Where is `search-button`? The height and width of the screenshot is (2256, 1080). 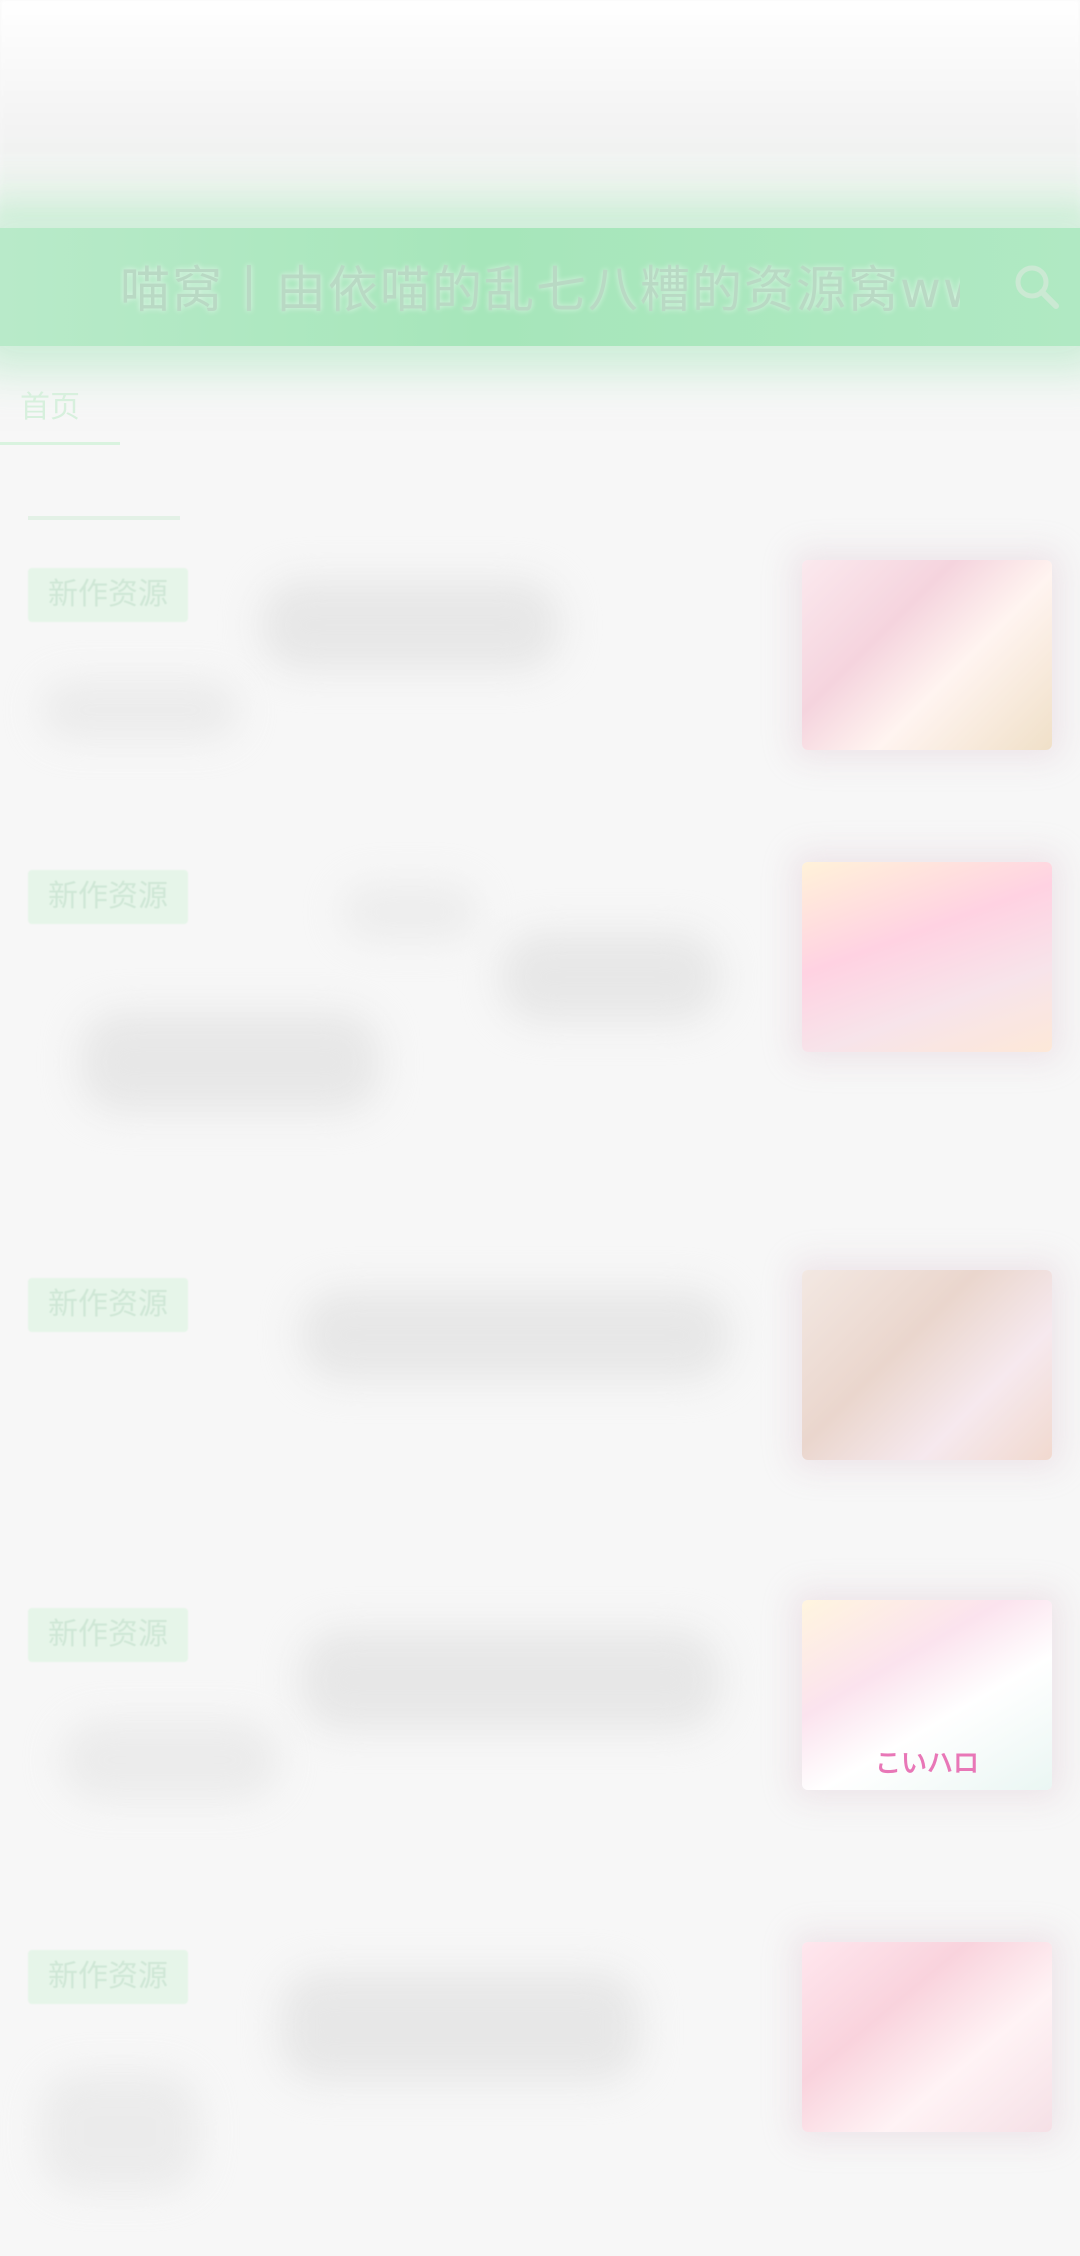
search-button is located at coordinates (1036, 286).